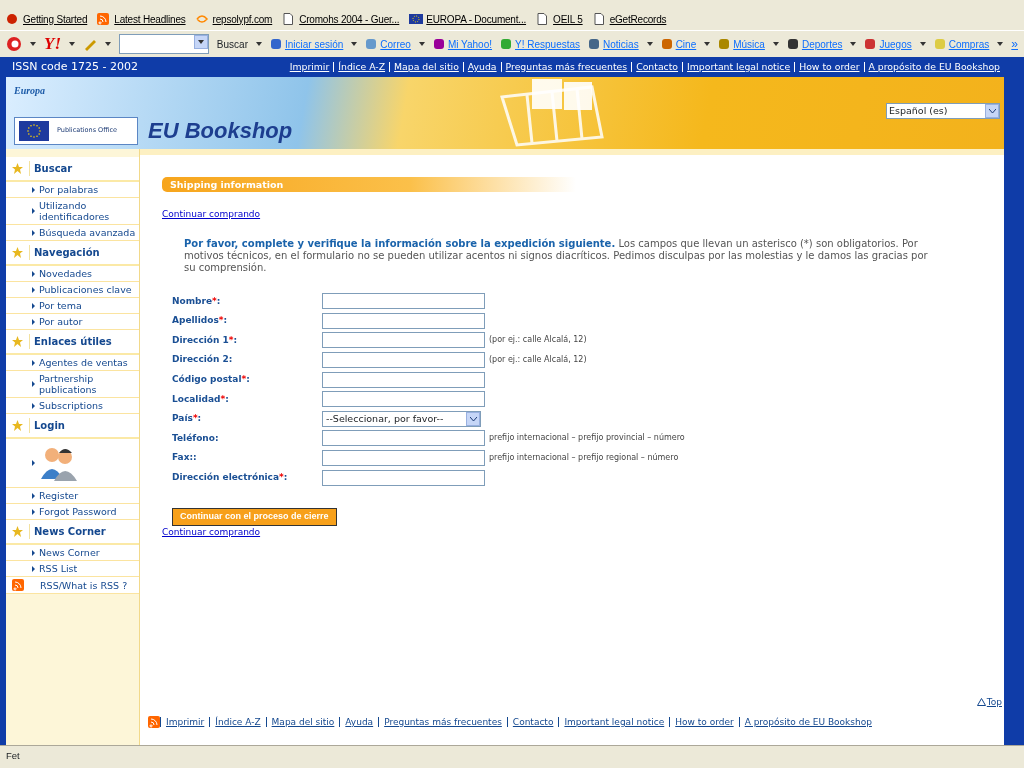 This screenshot has height=768, width=1024. I want to click on footer-link: Preguntas más frecuentes, so click(442, 722).